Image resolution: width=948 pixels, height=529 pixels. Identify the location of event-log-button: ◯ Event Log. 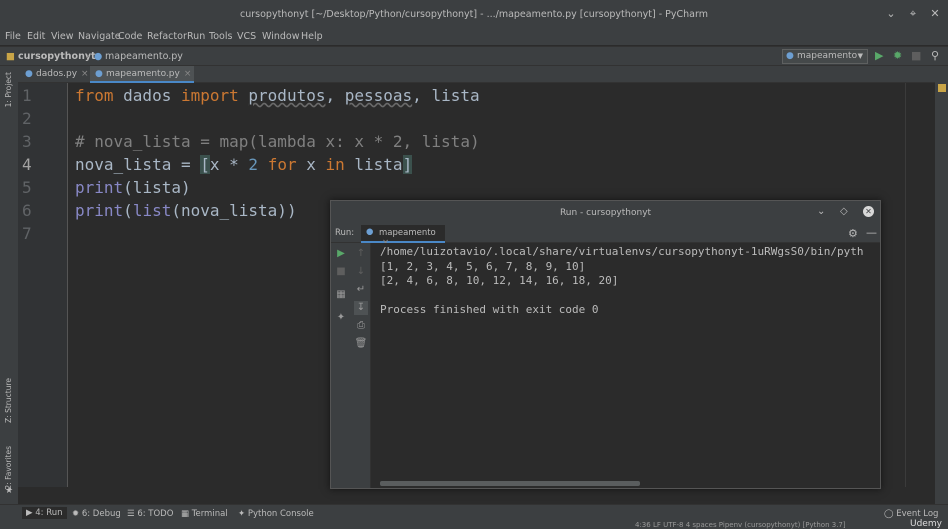
(911, 514).